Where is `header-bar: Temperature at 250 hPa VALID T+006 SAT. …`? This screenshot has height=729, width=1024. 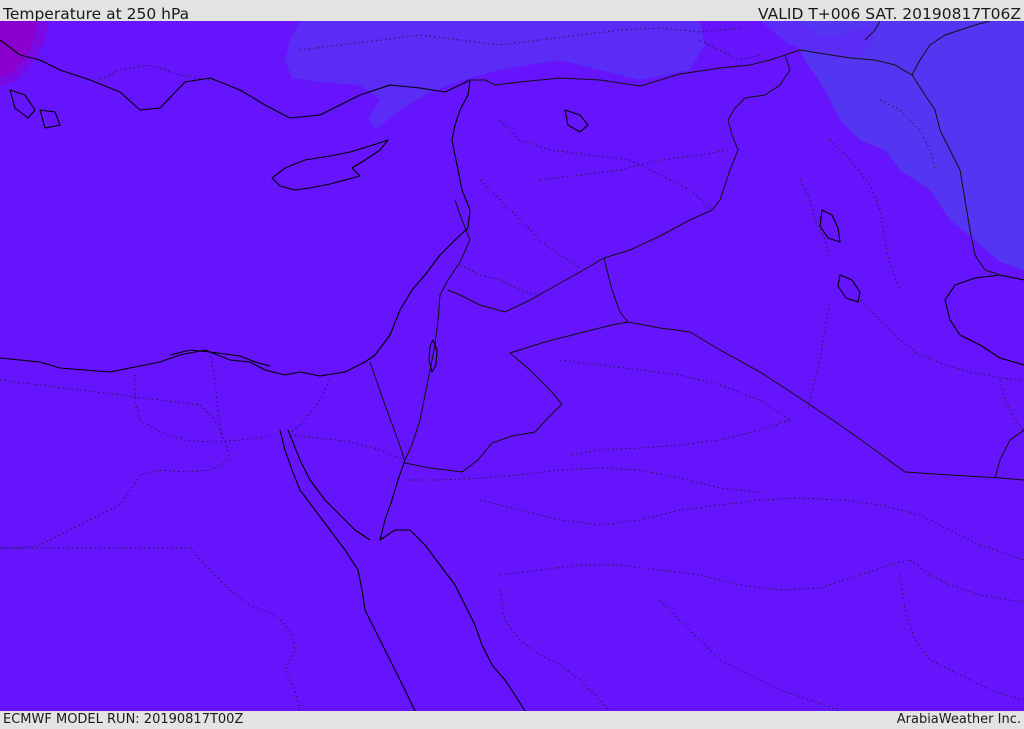 header-bar: Temperature at 250 hPa VALID T+006 SAT. … is located at coordinates (512, 11).